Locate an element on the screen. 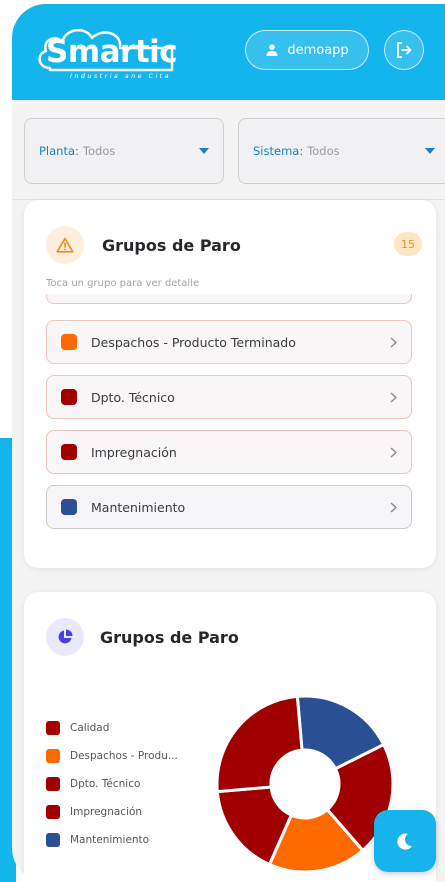 The width and height of the screenshot is (445, 882). legend-item: Dpto. Técnico is located at coordinates (112, 784).